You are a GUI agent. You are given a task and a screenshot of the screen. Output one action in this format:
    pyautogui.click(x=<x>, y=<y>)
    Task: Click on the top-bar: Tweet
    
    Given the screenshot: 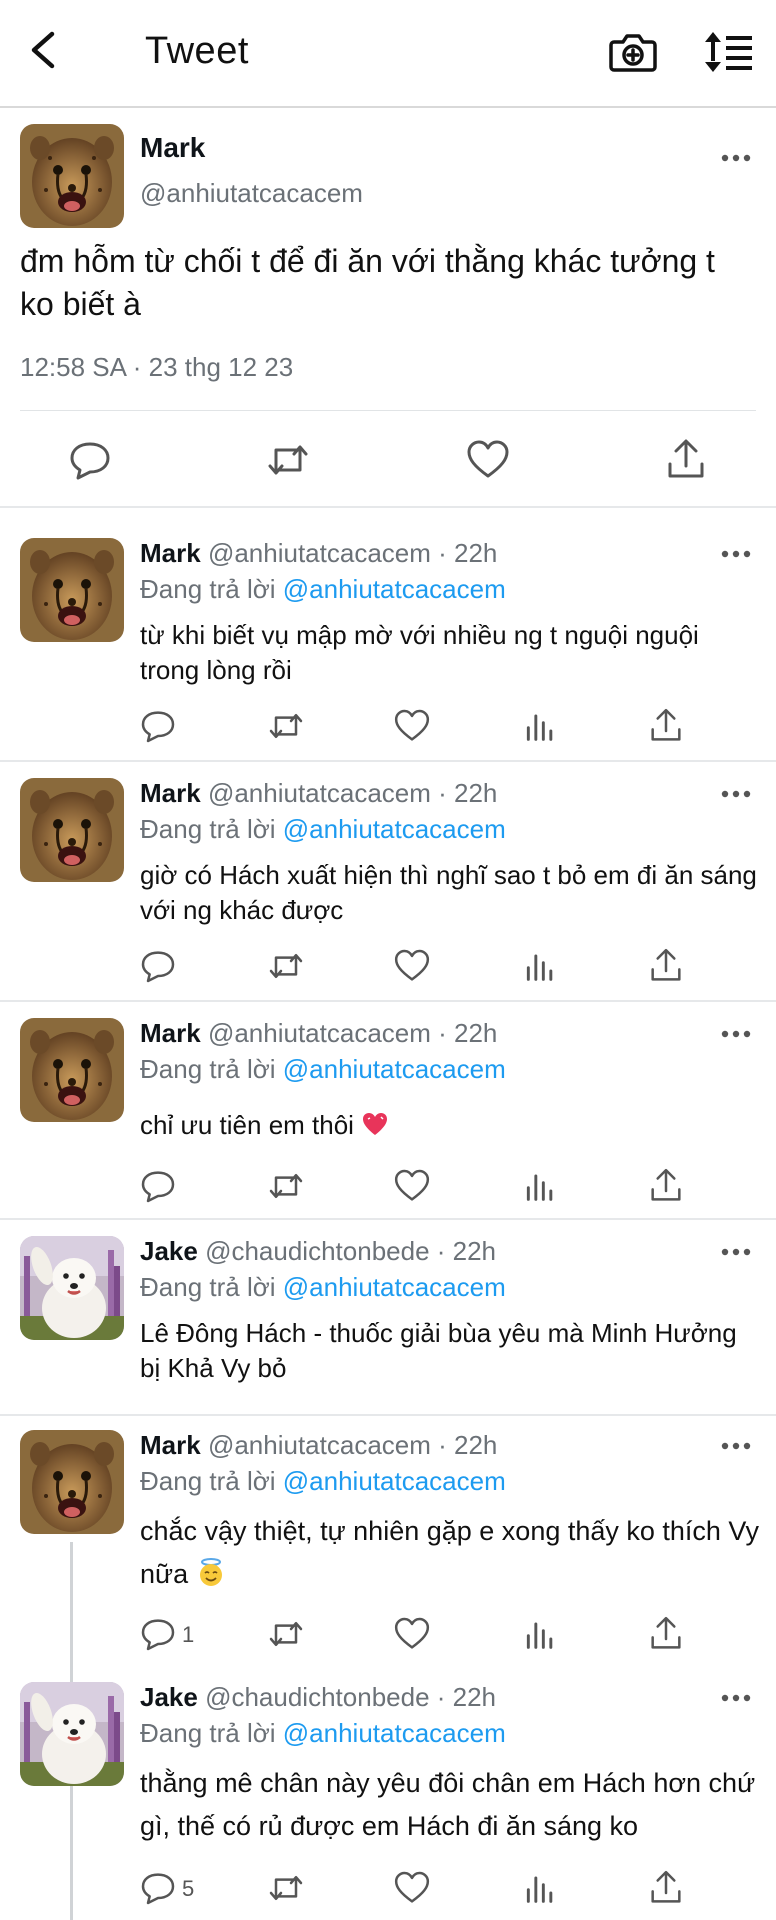 What is the action you would take?
    pyautogui.click(x=388, y=54)
    